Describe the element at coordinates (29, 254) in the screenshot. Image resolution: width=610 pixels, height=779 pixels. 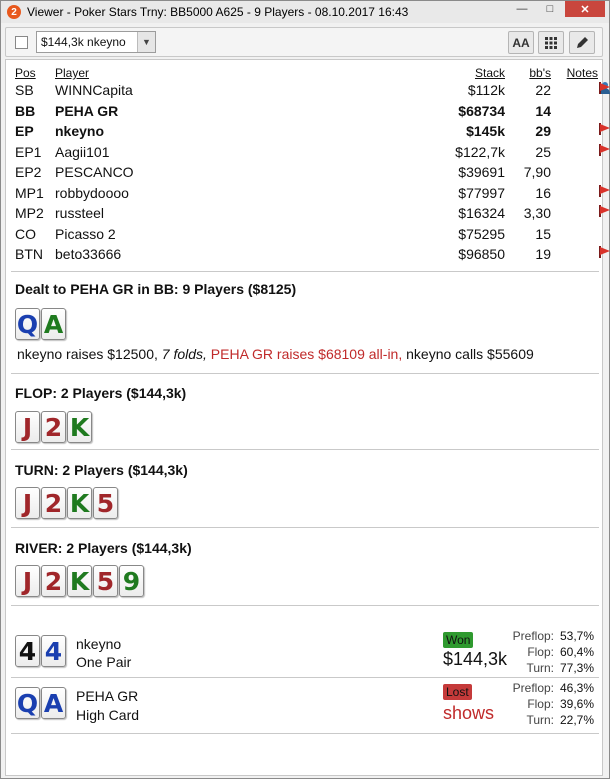
I see `player-pos: BTN` at that location.